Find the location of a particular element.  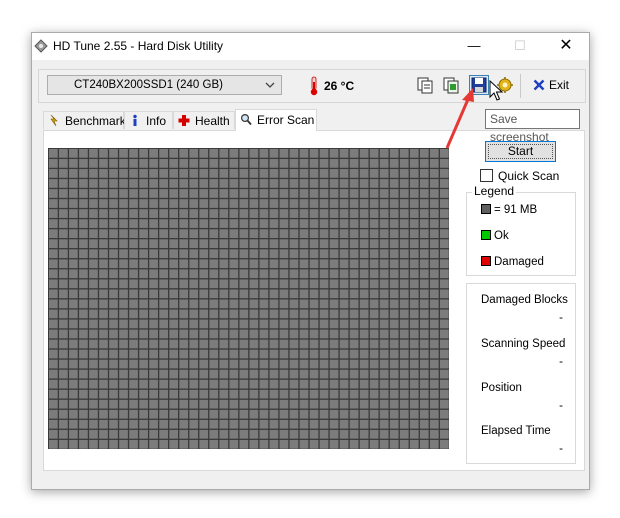

tooltip: Save screenshot is located at coordinates (532, 126).